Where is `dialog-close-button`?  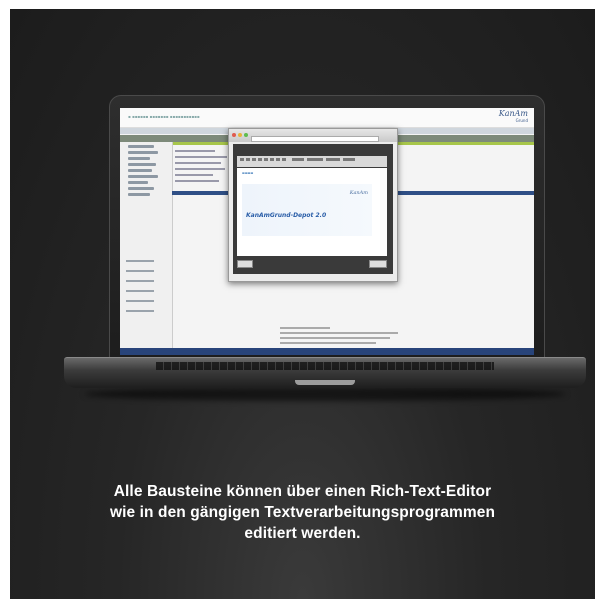
dialog-close-button is located at coordinates (378, 264).